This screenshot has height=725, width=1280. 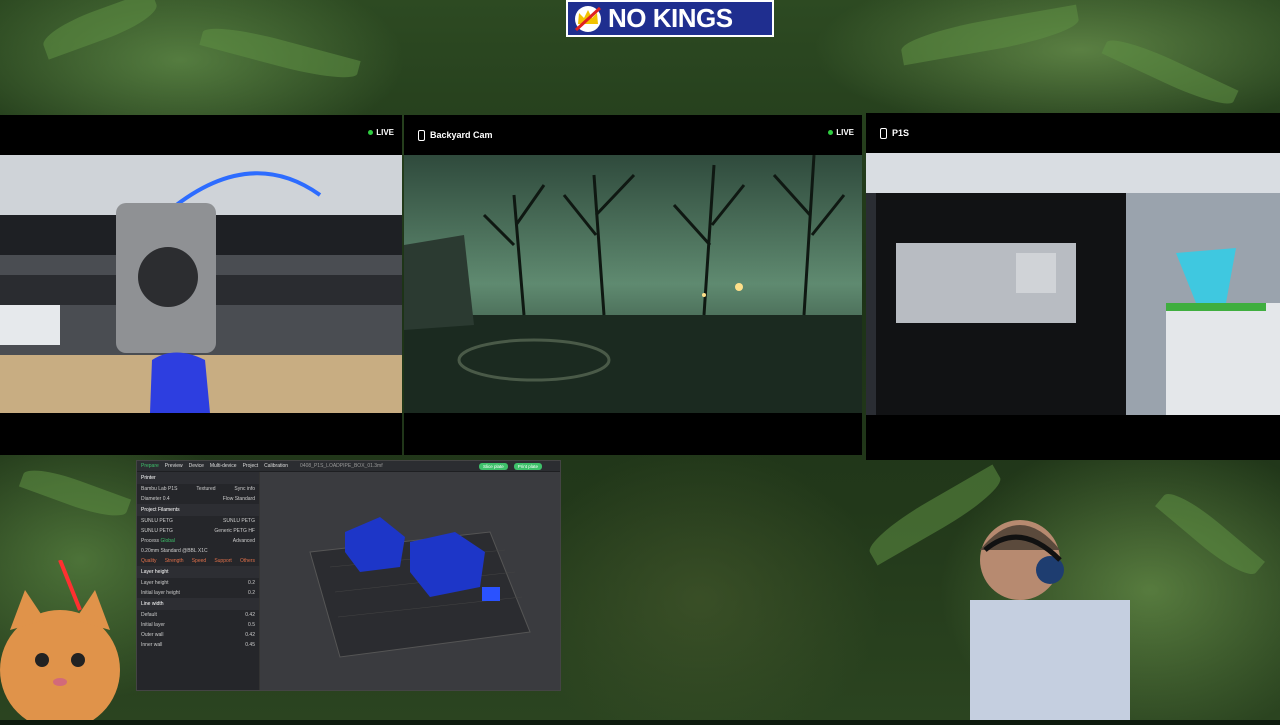 What do you see at coordinates (341, 466) in the screenshot?
I see `window-title: 0408_P1S_LOADPIPE_BOX_01.3mf` at bounding box center [341, 466].